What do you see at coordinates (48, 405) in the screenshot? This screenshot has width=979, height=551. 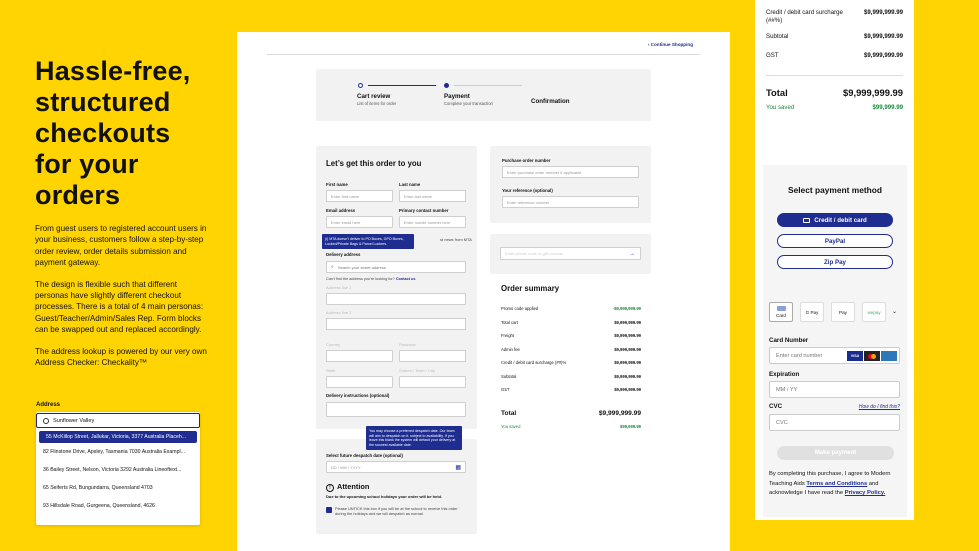 I see `address-label: Address` at bounding box center [48, 405].